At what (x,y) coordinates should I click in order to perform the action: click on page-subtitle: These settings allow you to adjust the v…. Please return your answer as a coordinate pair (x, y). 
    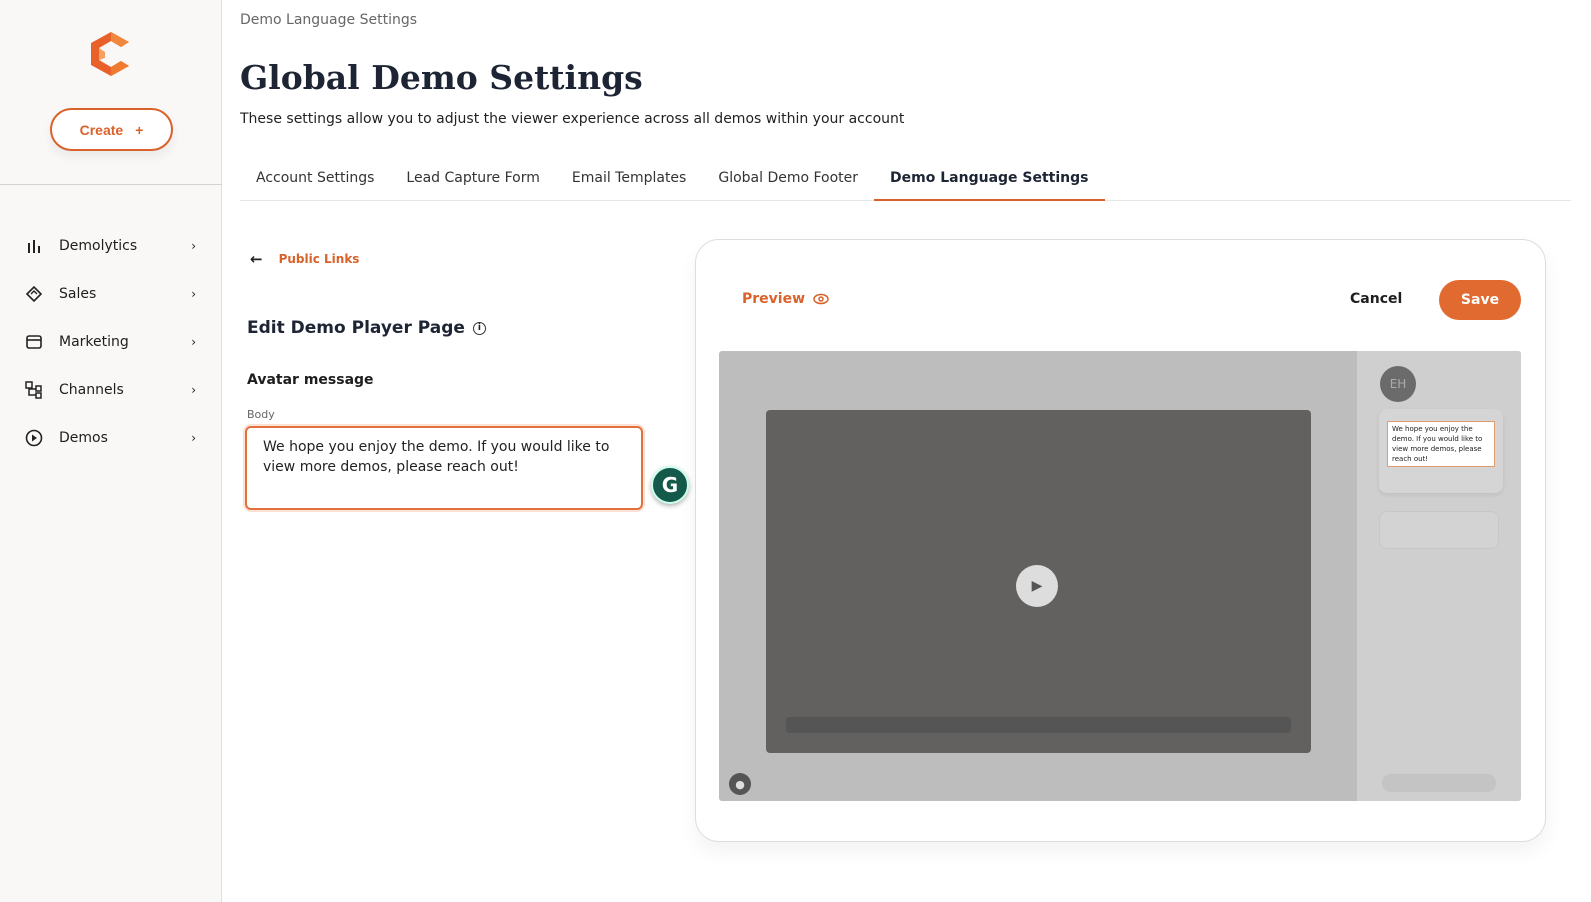
    Looking at the image, I should click on (572, 119).